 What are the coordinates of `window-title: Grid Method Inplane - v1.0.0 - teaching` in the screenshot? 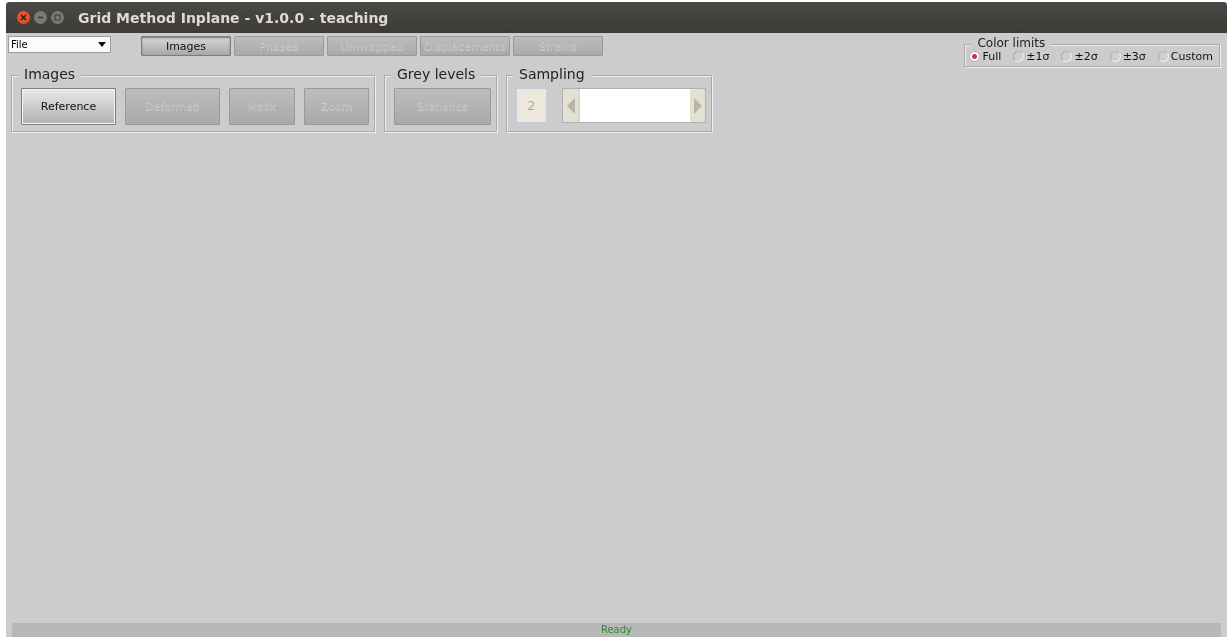 It's located at (233, 17).